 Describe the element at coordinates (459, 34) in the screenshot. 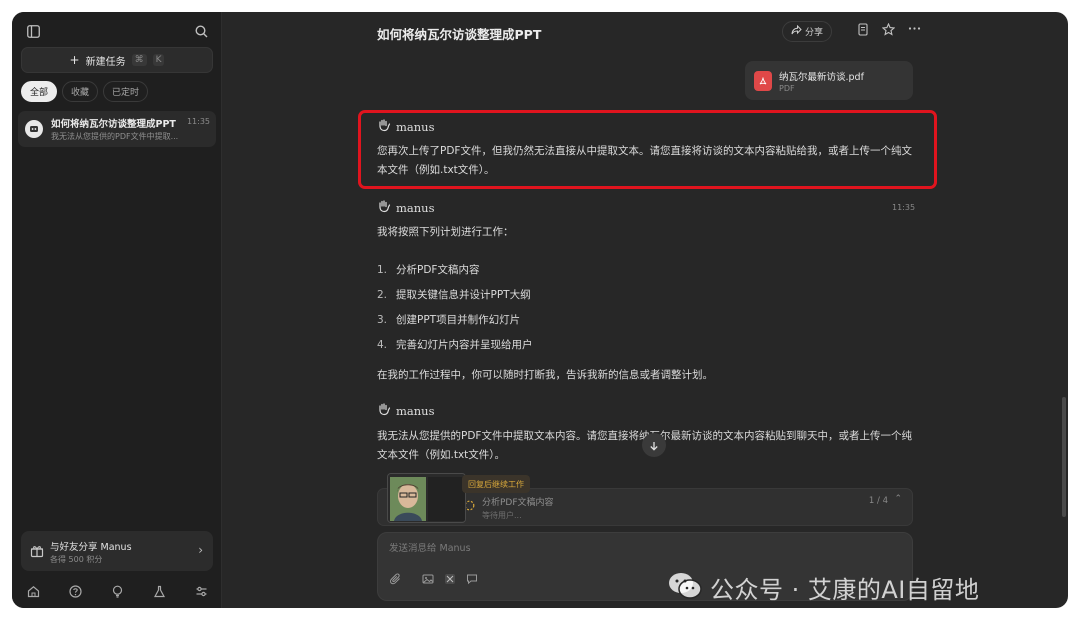

I see `conversation-title: 如何将纳瓦尔访谈整理成PPT` at that location.